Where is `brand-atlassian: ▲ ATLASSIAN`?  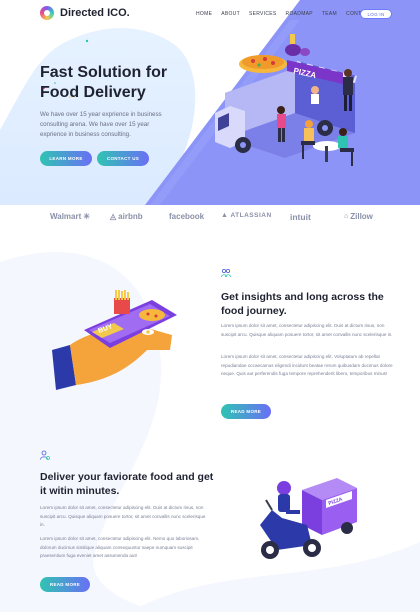
brand-atlassian: ▲ ATLASSIAN is located at coordinates (246, 215).